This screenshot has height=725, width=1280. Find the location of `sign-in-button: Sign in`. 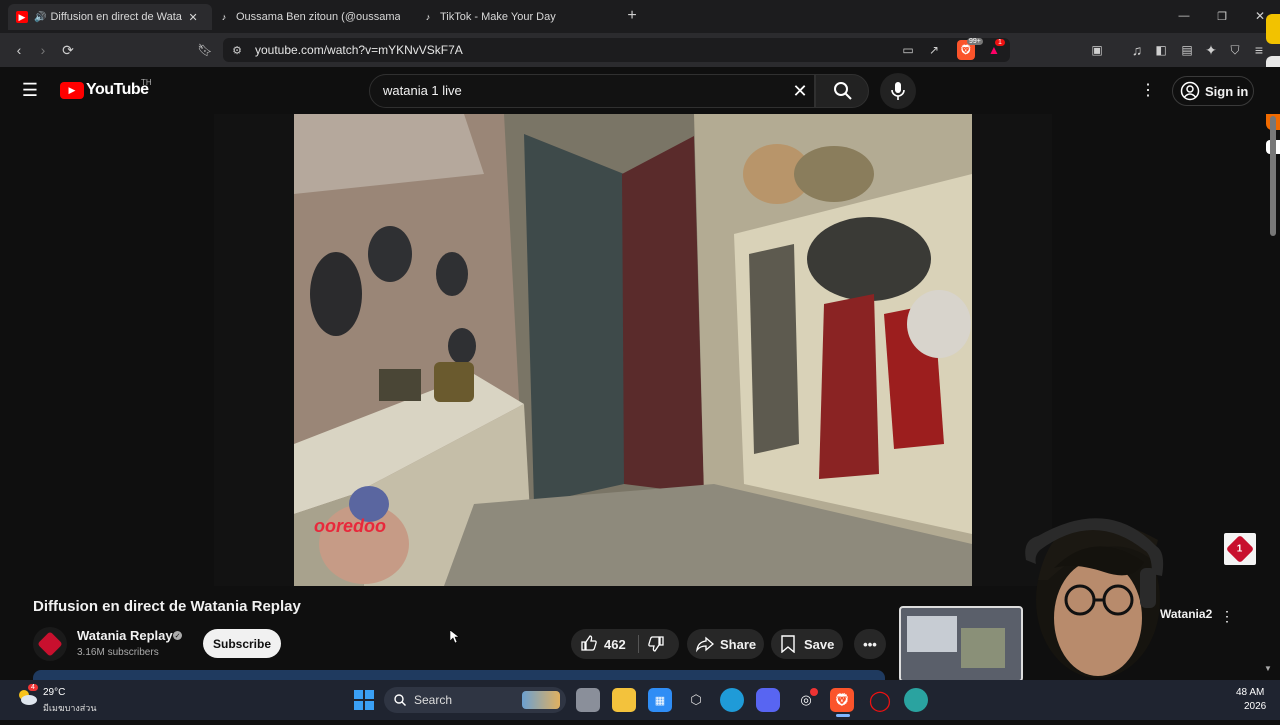

sign-in-button: Sign in is located at coordinates (1213, 91).